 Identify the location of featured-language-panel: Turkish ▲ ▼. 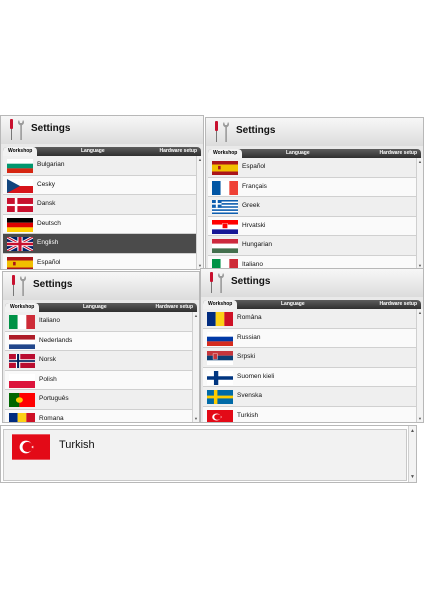
(208, 454).